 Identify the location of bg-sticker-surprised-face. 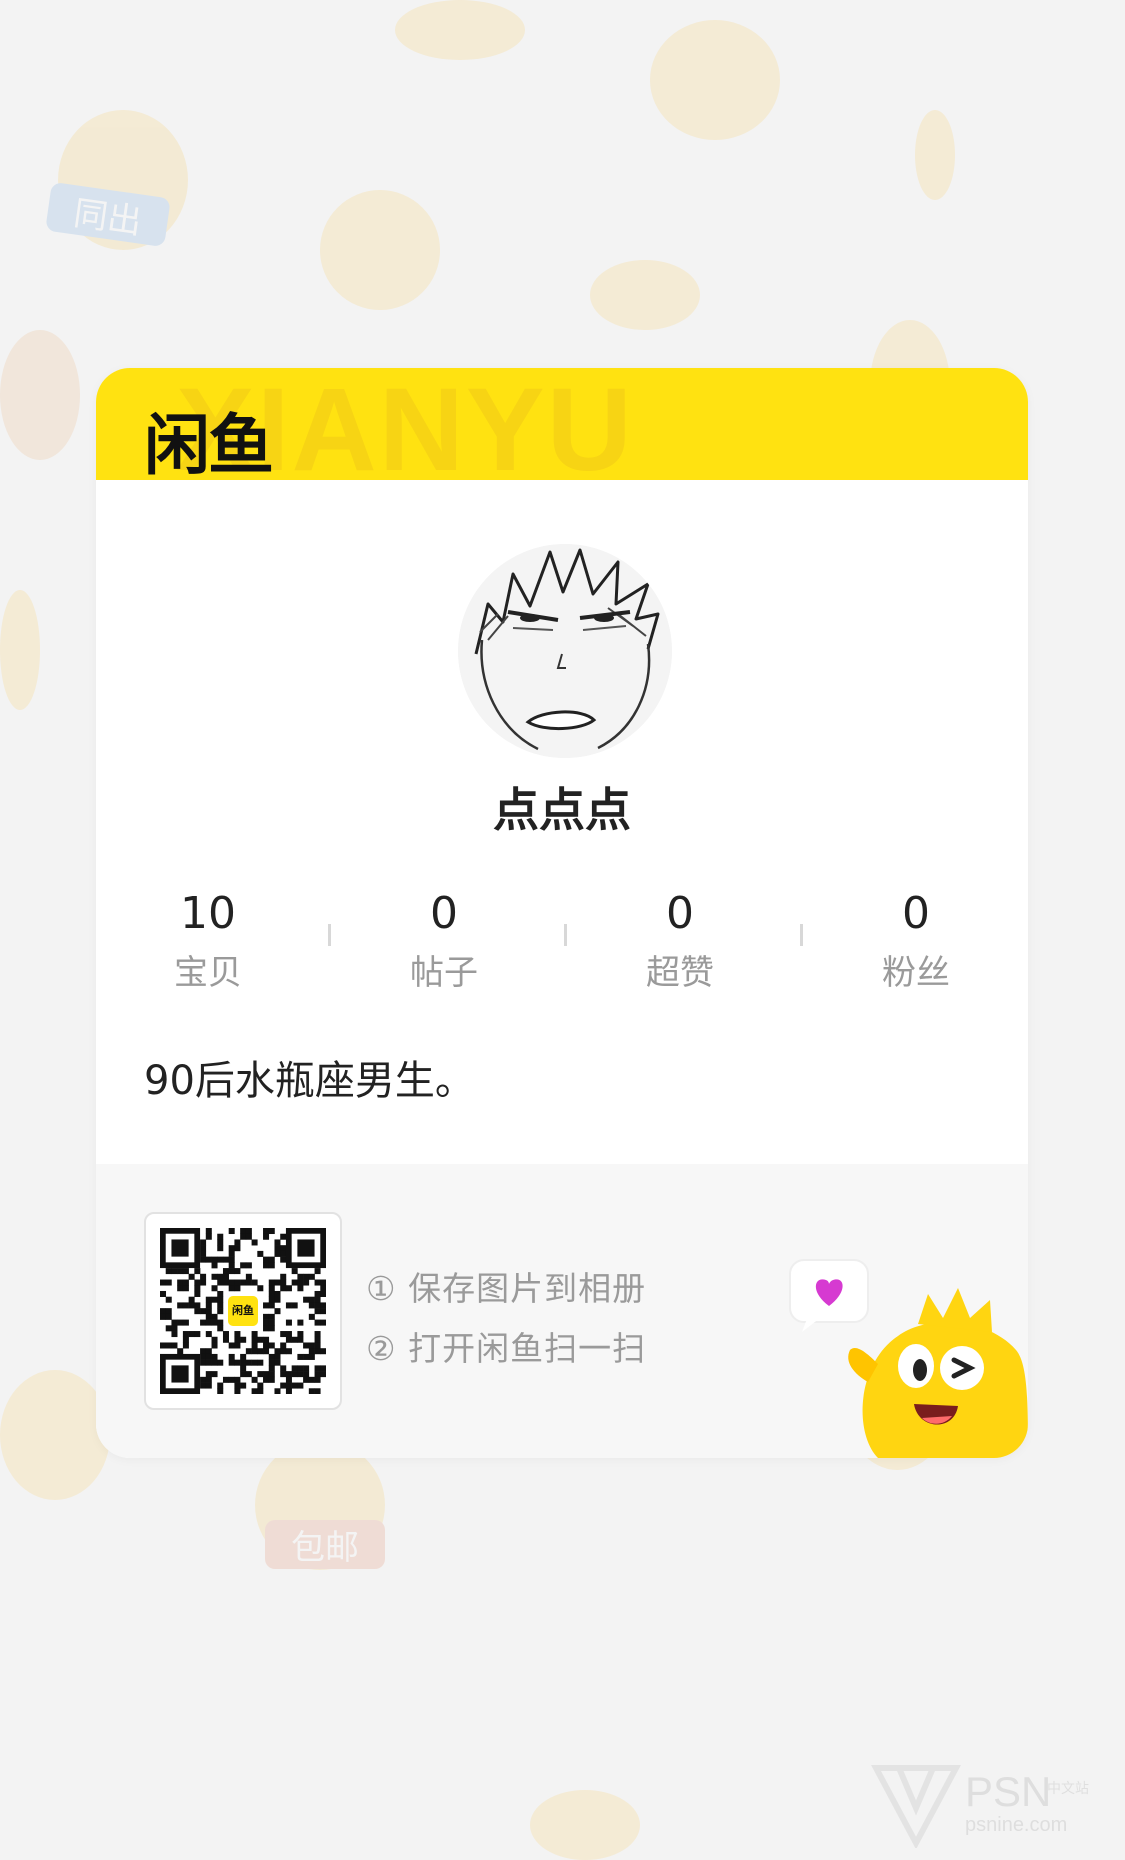
(715, 80).